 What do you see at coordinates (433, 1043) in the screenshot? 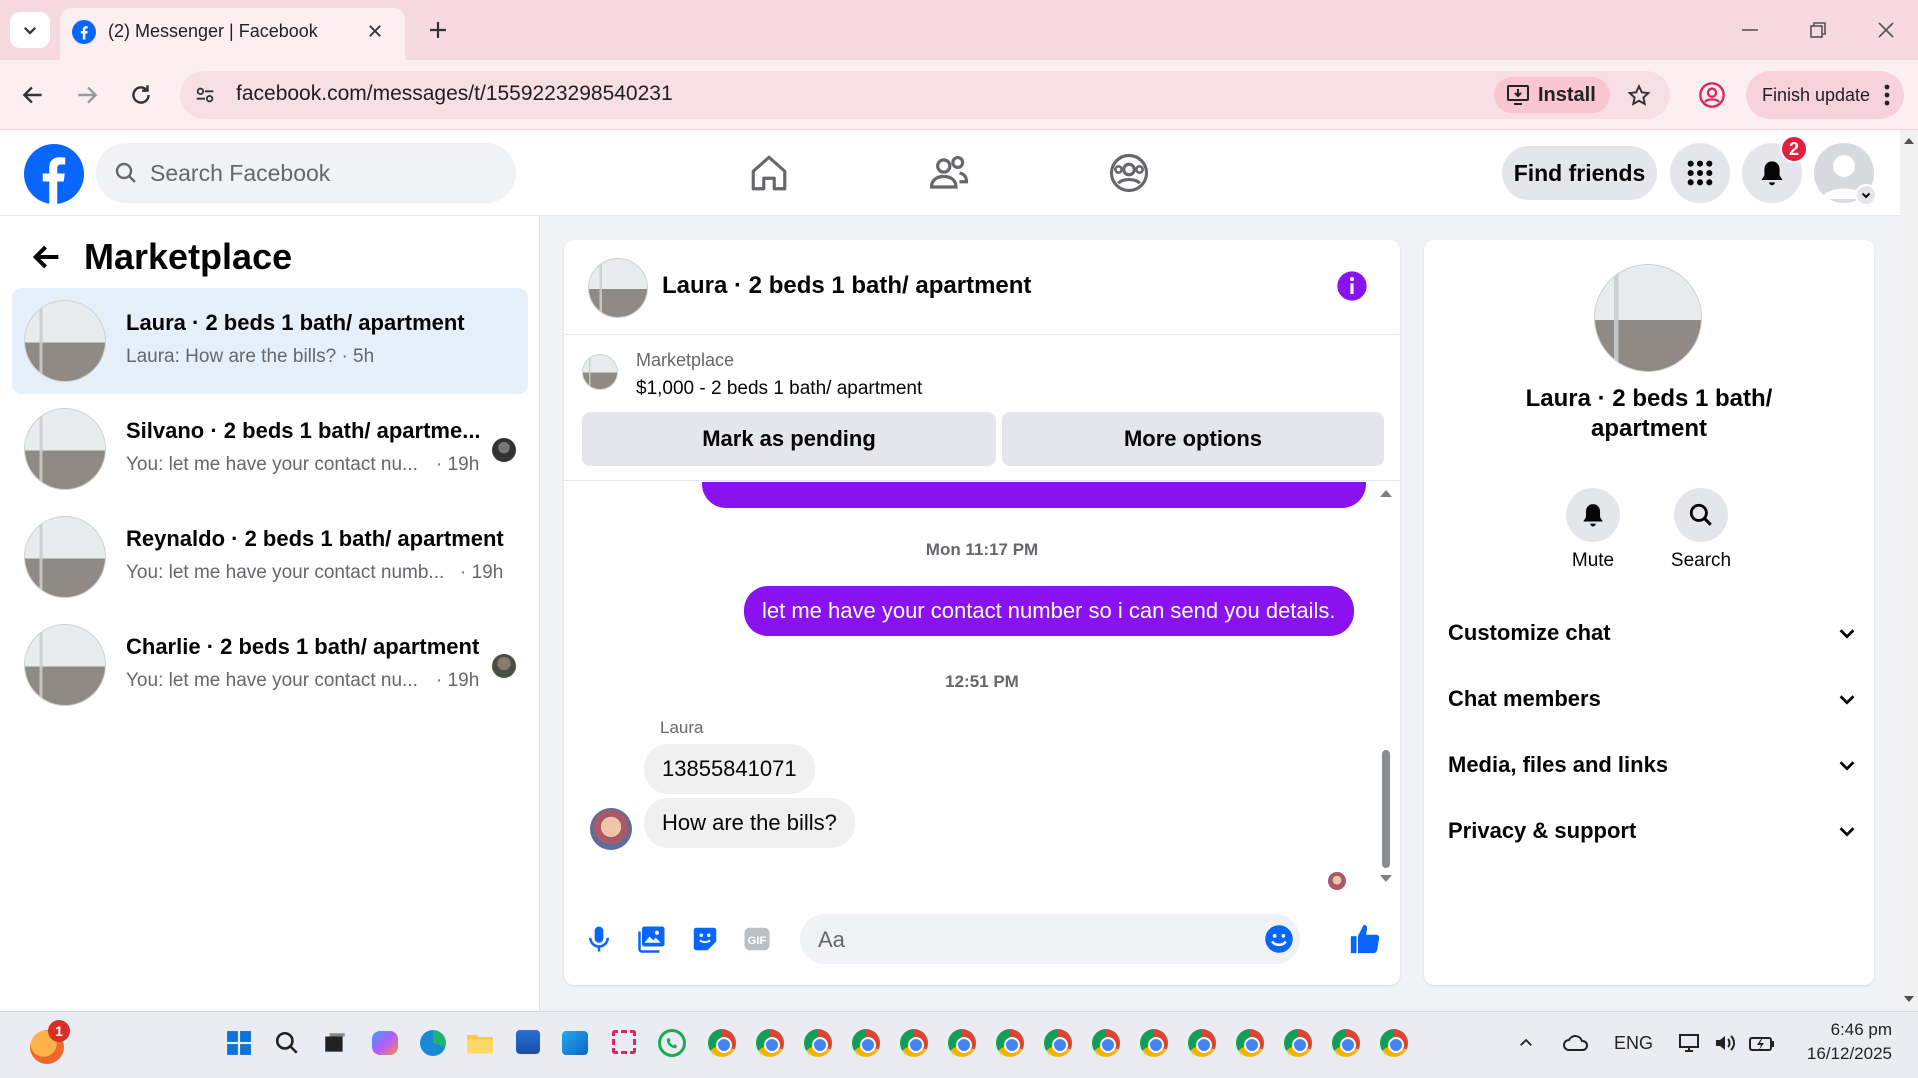
I see `edge-icon` at bounding box center [433, 1043].